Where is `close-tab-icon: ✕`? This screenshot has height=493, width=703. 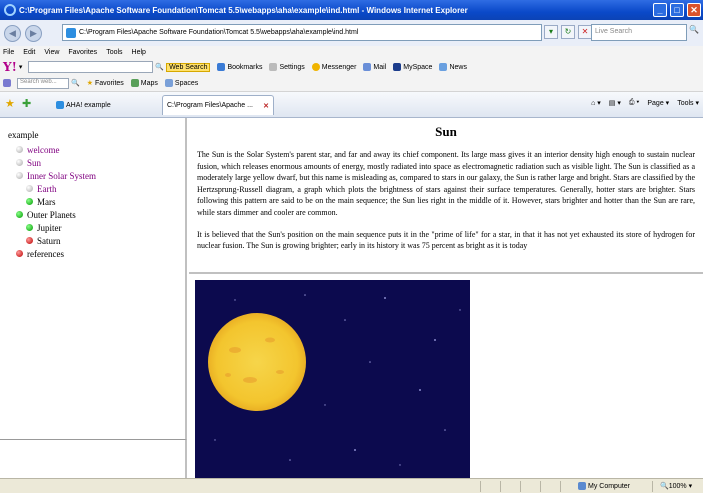 close-tab-icon: ✕ is located at coordinates (266, 106).